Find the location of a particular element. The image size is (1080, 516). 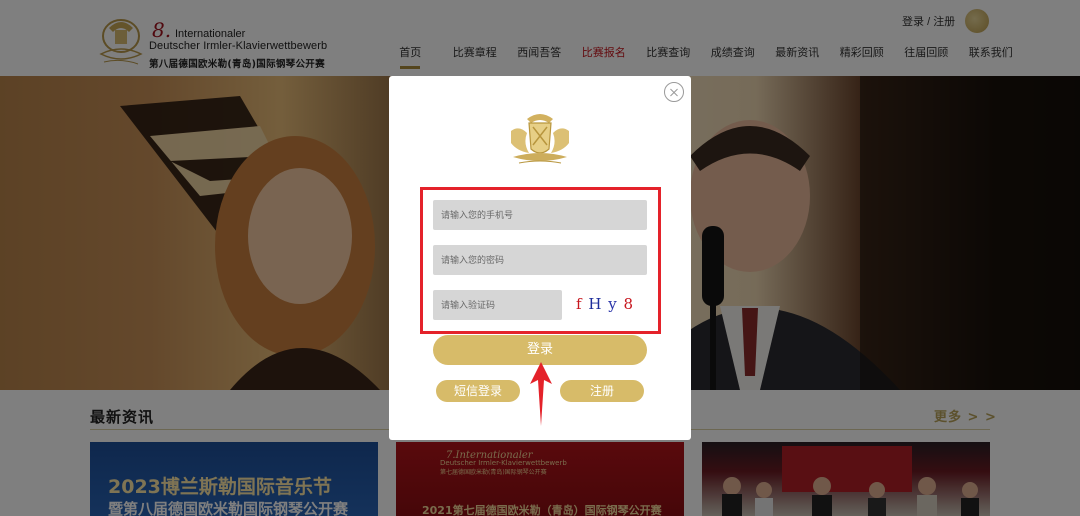

register-button: 注册 is located at coordinates (602, 391).